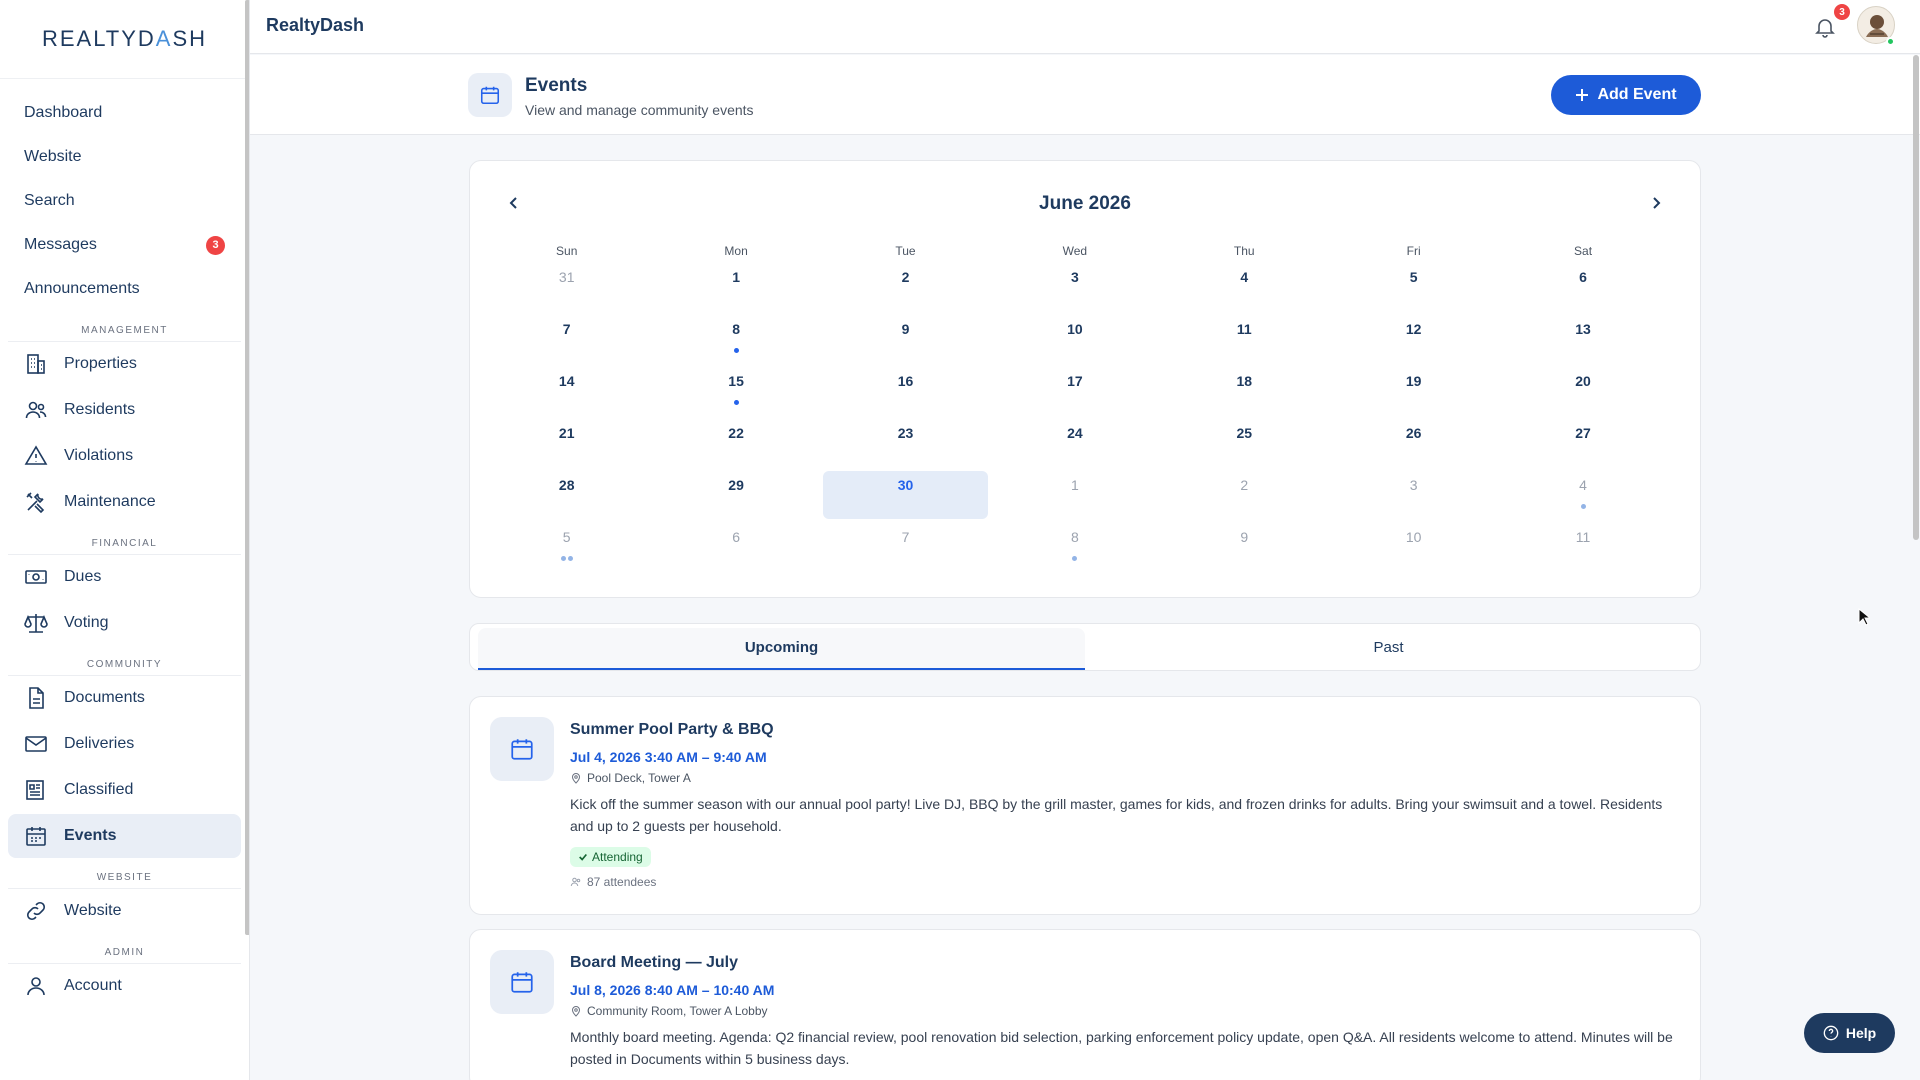 The width and height of the screenshot is (1920, 1080). Describe the element at coordinates (1089, 251) in the screenshot. I see `calendar-weekday-header: Sun Mon Tue Wed Thu Fri Sat` at that location.